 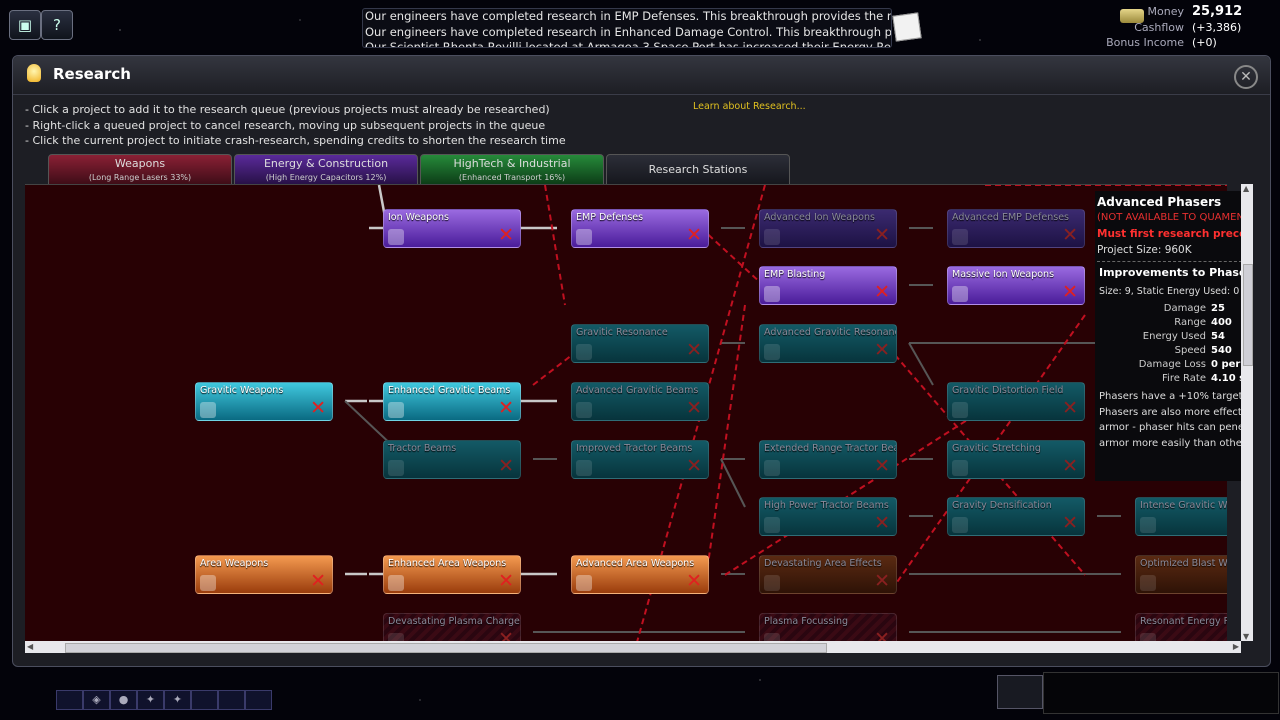 I want to click on tab-weapons: Weapons (Long Range Lasers 33%), so click(x=140, y=170).